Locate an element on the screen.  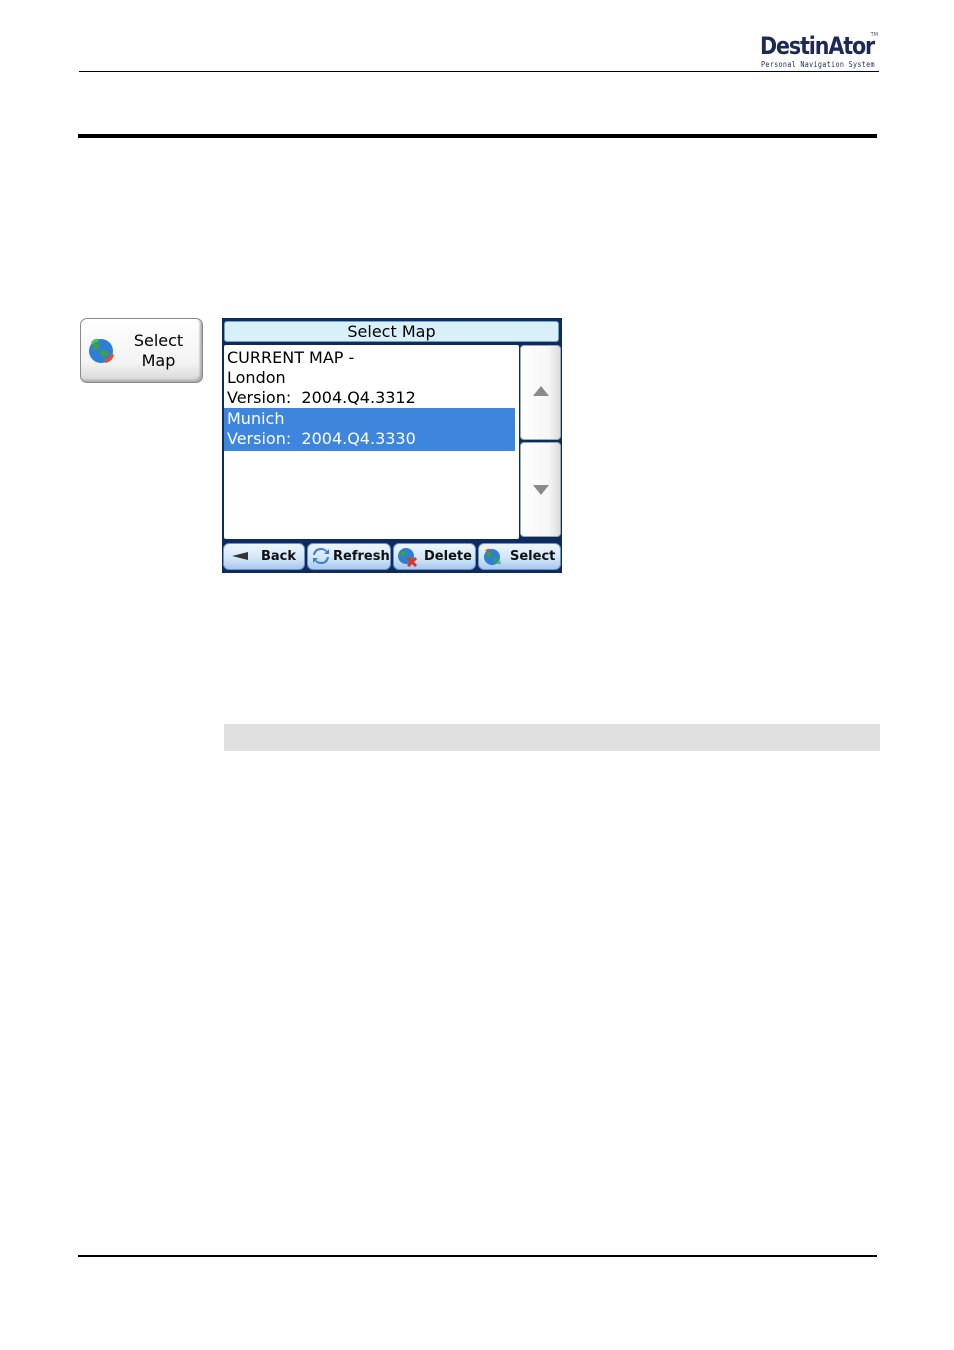
logo-wordmark: DestinAtor is located at coordinates (817, 46).